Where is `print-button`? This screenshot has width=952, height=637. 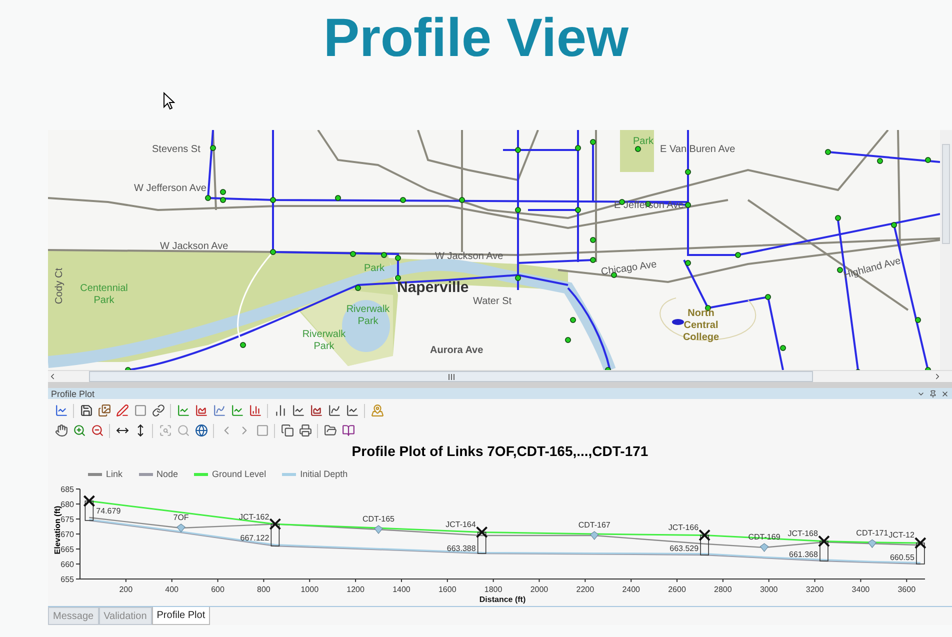
print-button is located at coordinates (305, 430).